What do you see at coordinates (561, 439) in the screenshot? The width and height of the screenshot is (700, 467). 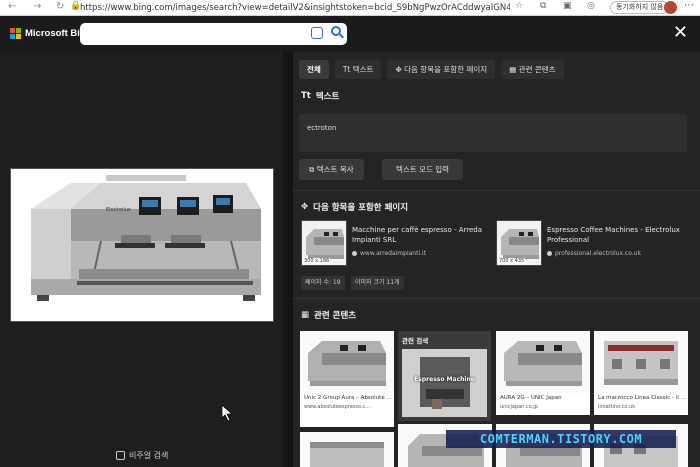 I see `watermark: COMTERMAN.TISTORY.COM` at bounding box center [561, 439].